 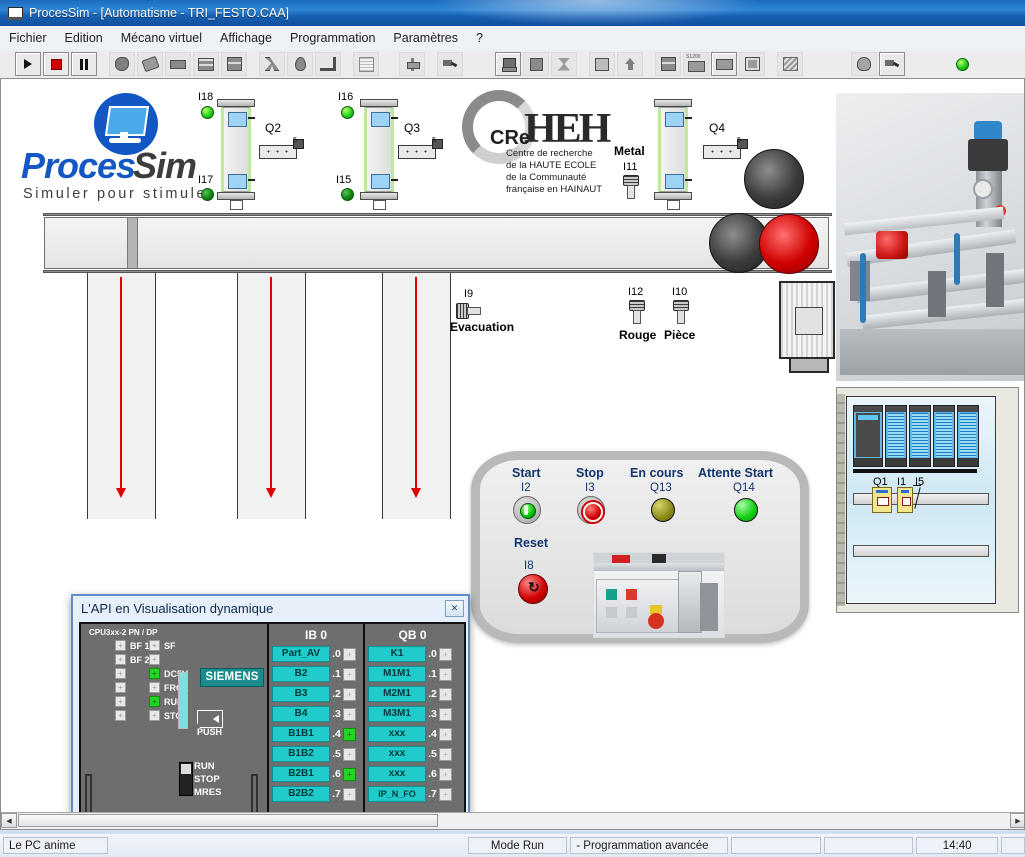 I want to click on menu-item-parametres: Paramètres, so click(x=425, y=38).